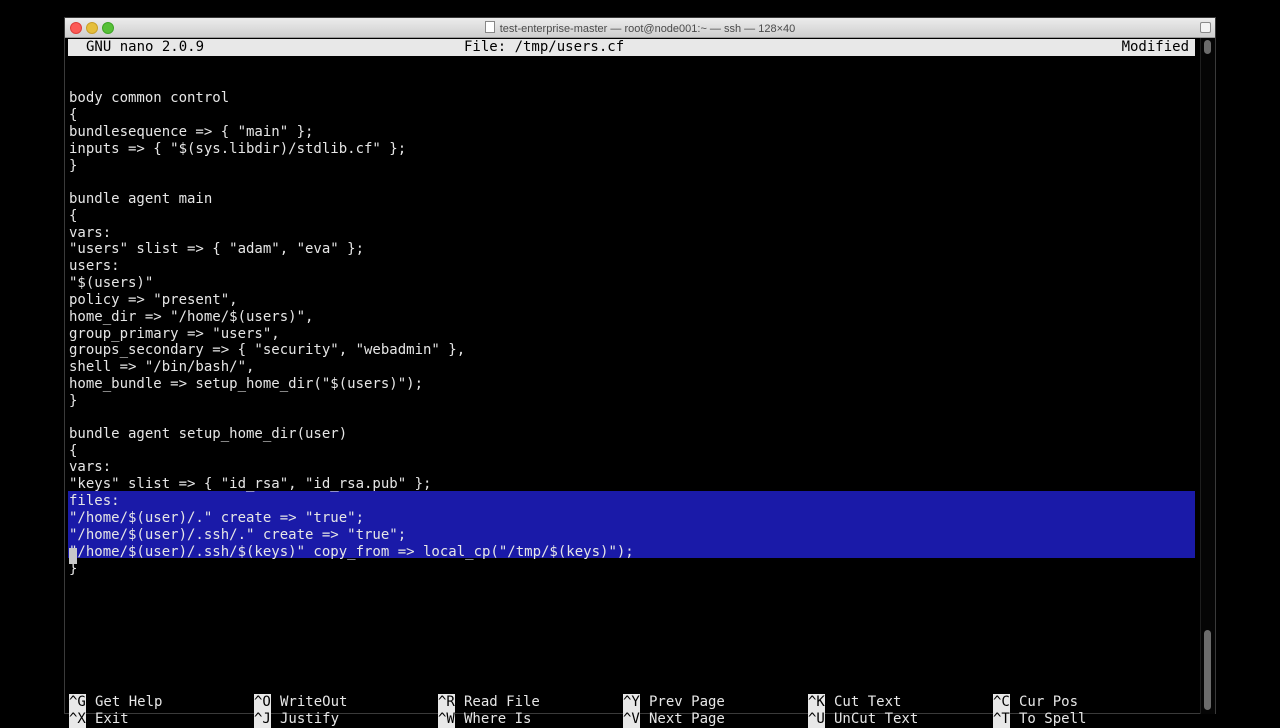 Image resolution: width=1280 pixels, height=728 pixels. Describe the element at coordinates (1207, 670) in the screenshot. I see `scrollbar-thumb` at that location.